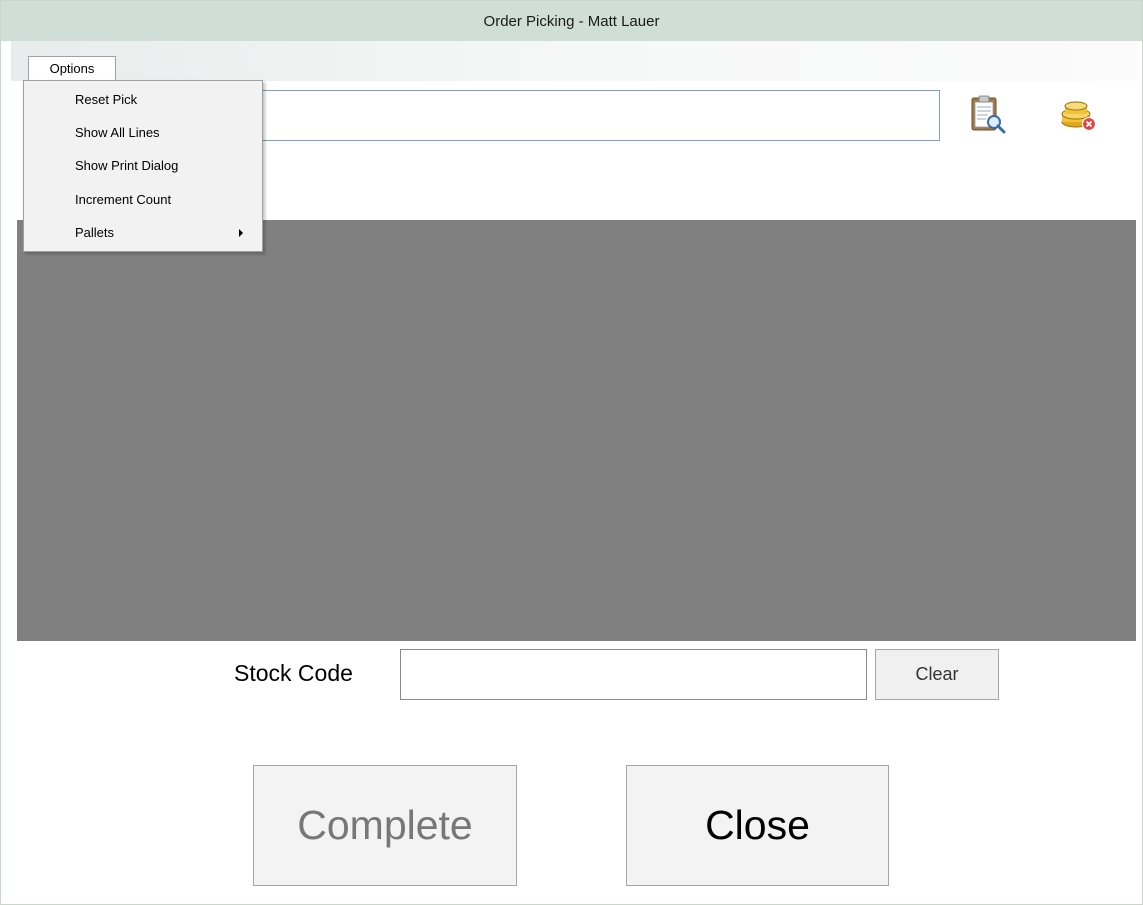  Describe the element at coordinates (117, 132) in the screenshot. I see `menu-item-label: Show All Lines` at that location.